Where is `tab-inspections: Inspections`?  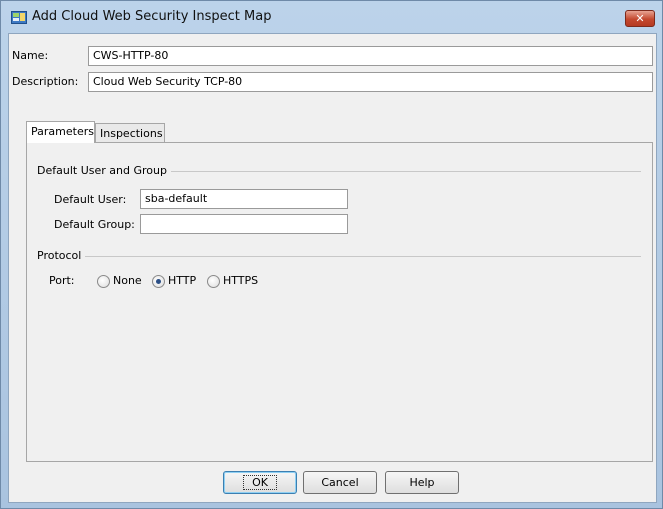
tab-inspections: Inspections is located at coordinates (130, 133).